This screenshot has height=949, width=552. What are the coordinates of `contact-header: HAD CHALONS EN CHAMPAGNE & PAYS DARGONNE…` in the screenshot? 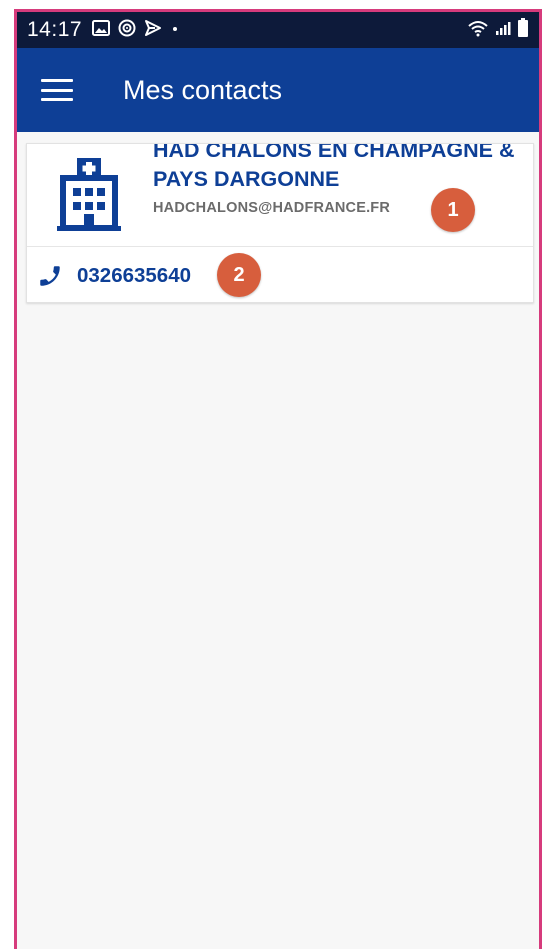 It's located at (280, 195).